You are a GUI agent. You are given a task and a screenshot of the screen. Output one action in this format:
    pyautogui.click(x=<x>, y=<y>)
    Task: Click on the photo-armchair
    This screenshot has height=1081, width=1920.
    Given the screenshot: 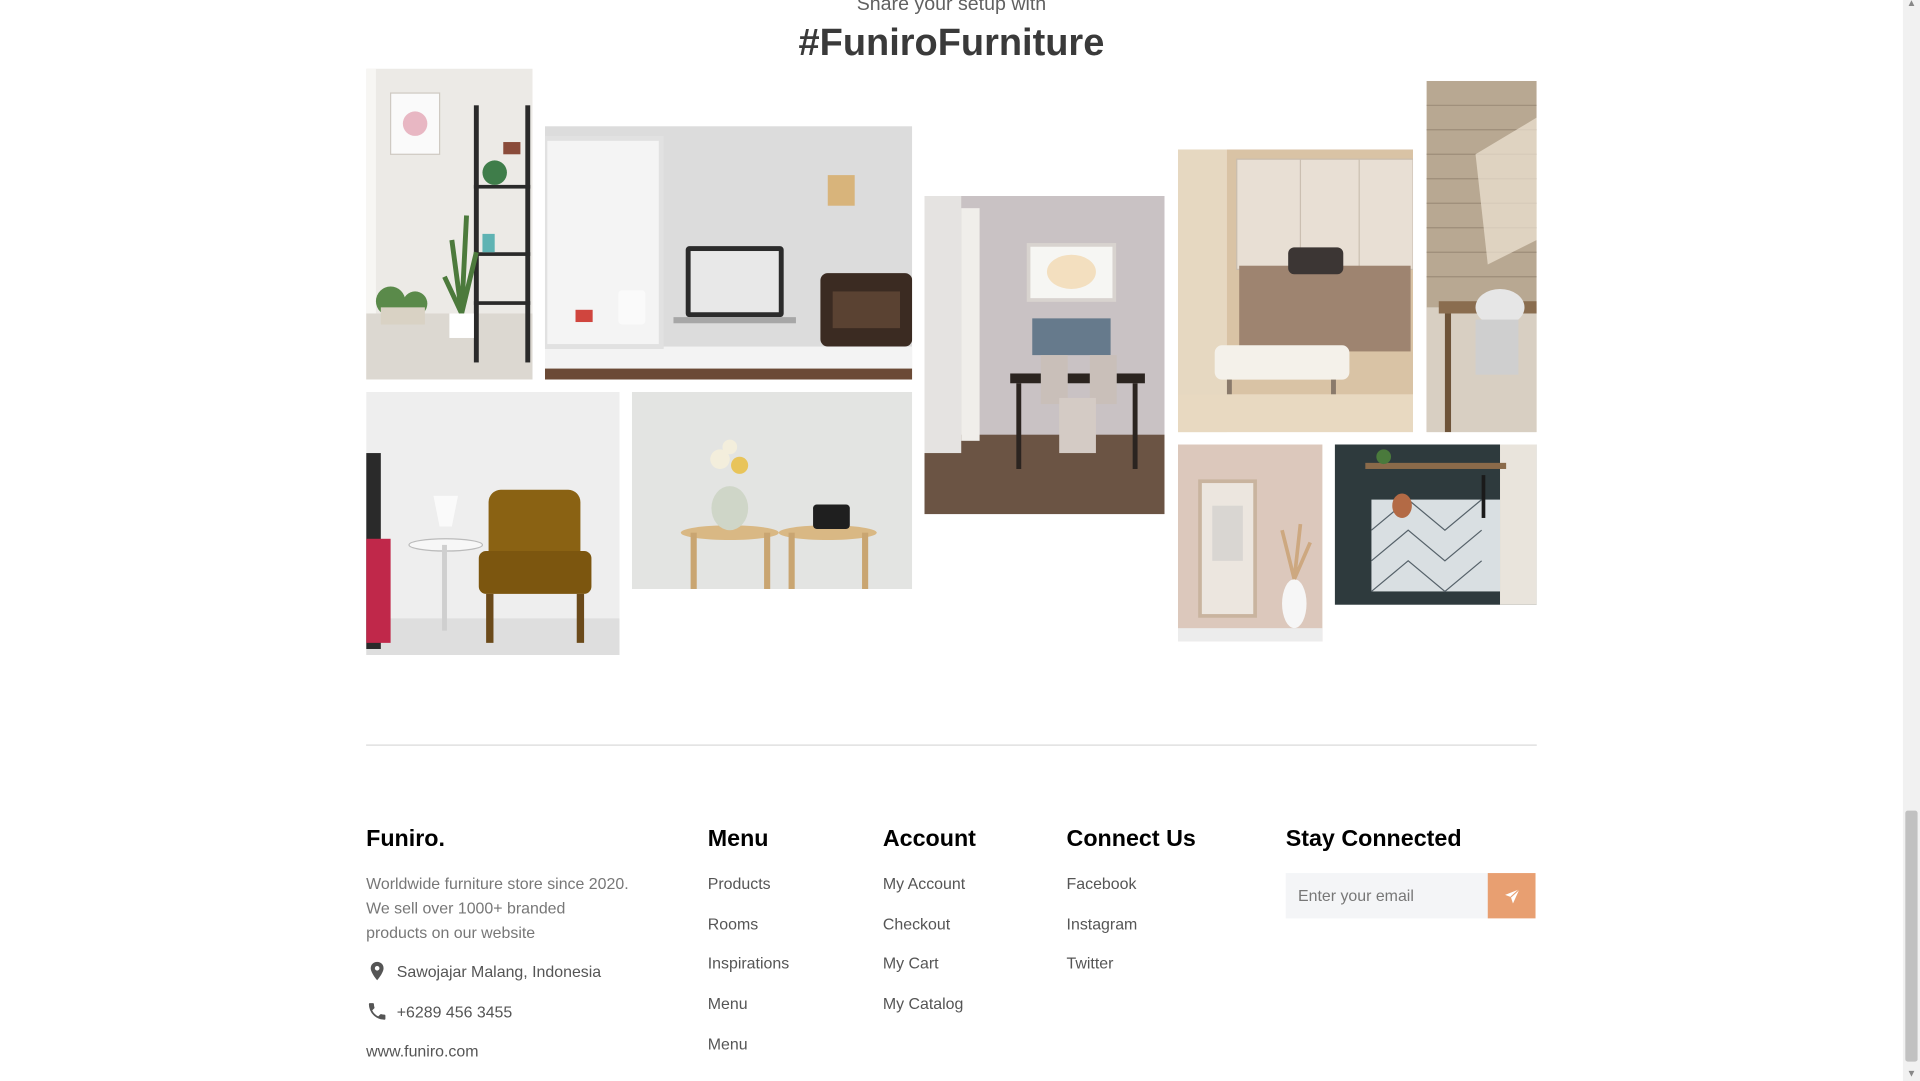 What is the action you would take?
    pyautogui.click(x=493, y=523)
    